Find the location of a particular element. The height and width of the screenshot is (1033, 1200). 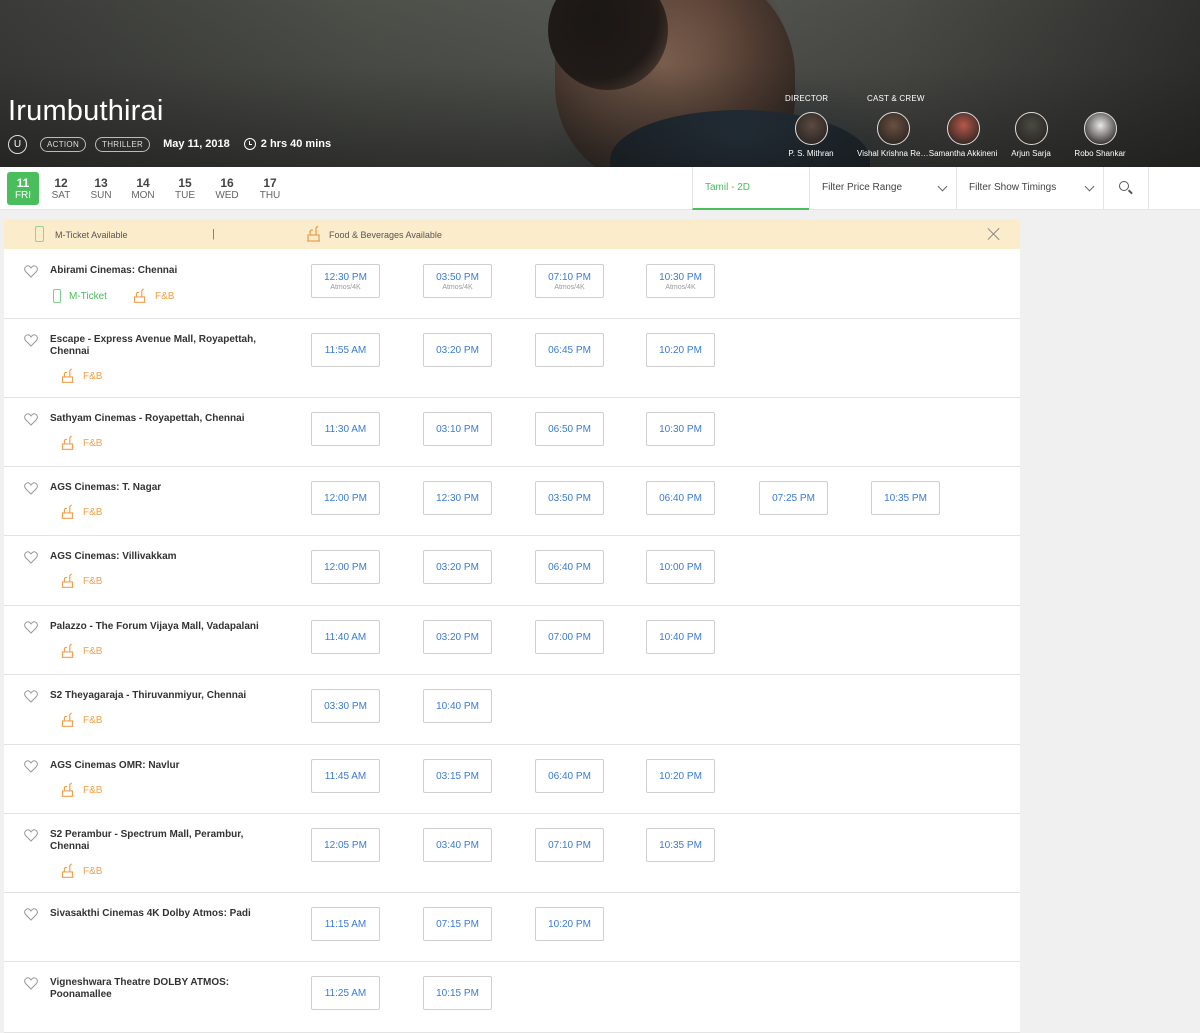

showtime-button: 03:15 PM is located at coordinates (457, 776).